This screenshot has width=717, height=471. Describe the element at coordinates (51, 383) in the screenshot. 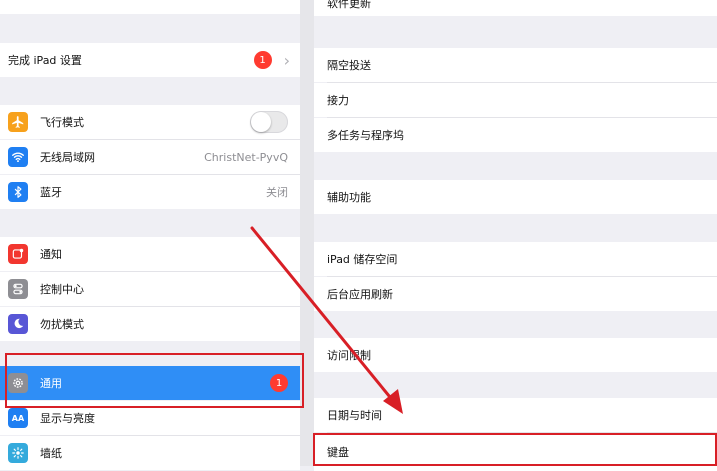

I see `sidebar-item-label: 通用` at that location.